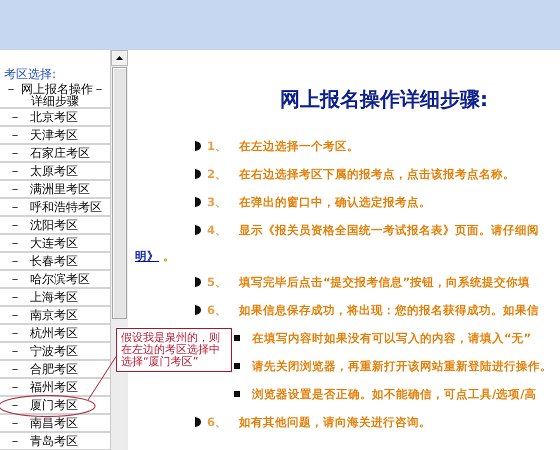 The width and height of the screenshot is (560, 450). What do you see at coordinates (389, 230) in the screenshot?
I see `step-text: 显示《报关员资格全国统一考试报名表》页面。请仔细阅` at bounding box center [389, 230].